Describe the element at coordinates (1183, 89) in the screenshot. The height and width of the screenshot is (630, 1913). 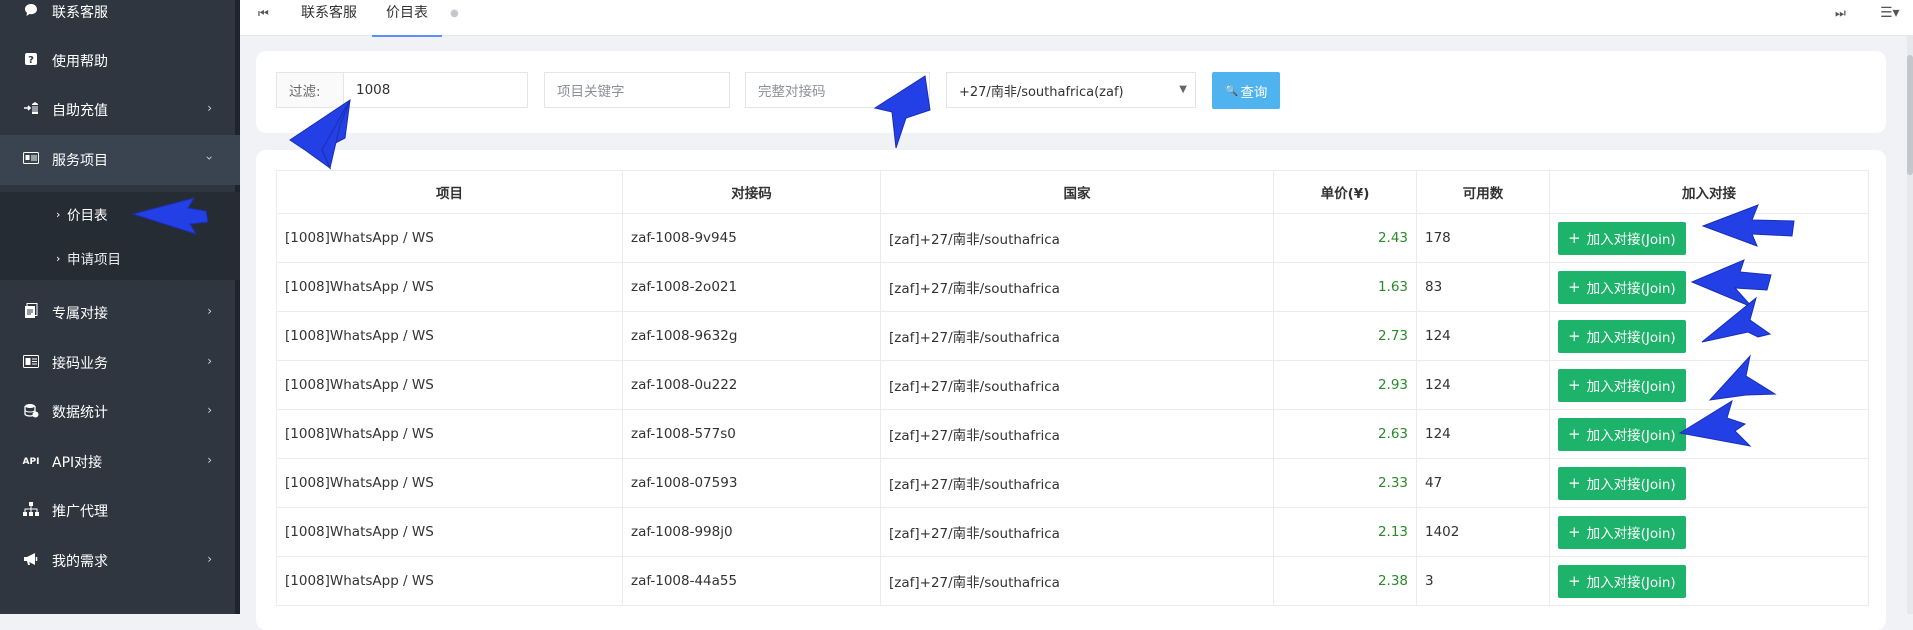
I see `dropdown-arrow-icon: ▼` at that location.